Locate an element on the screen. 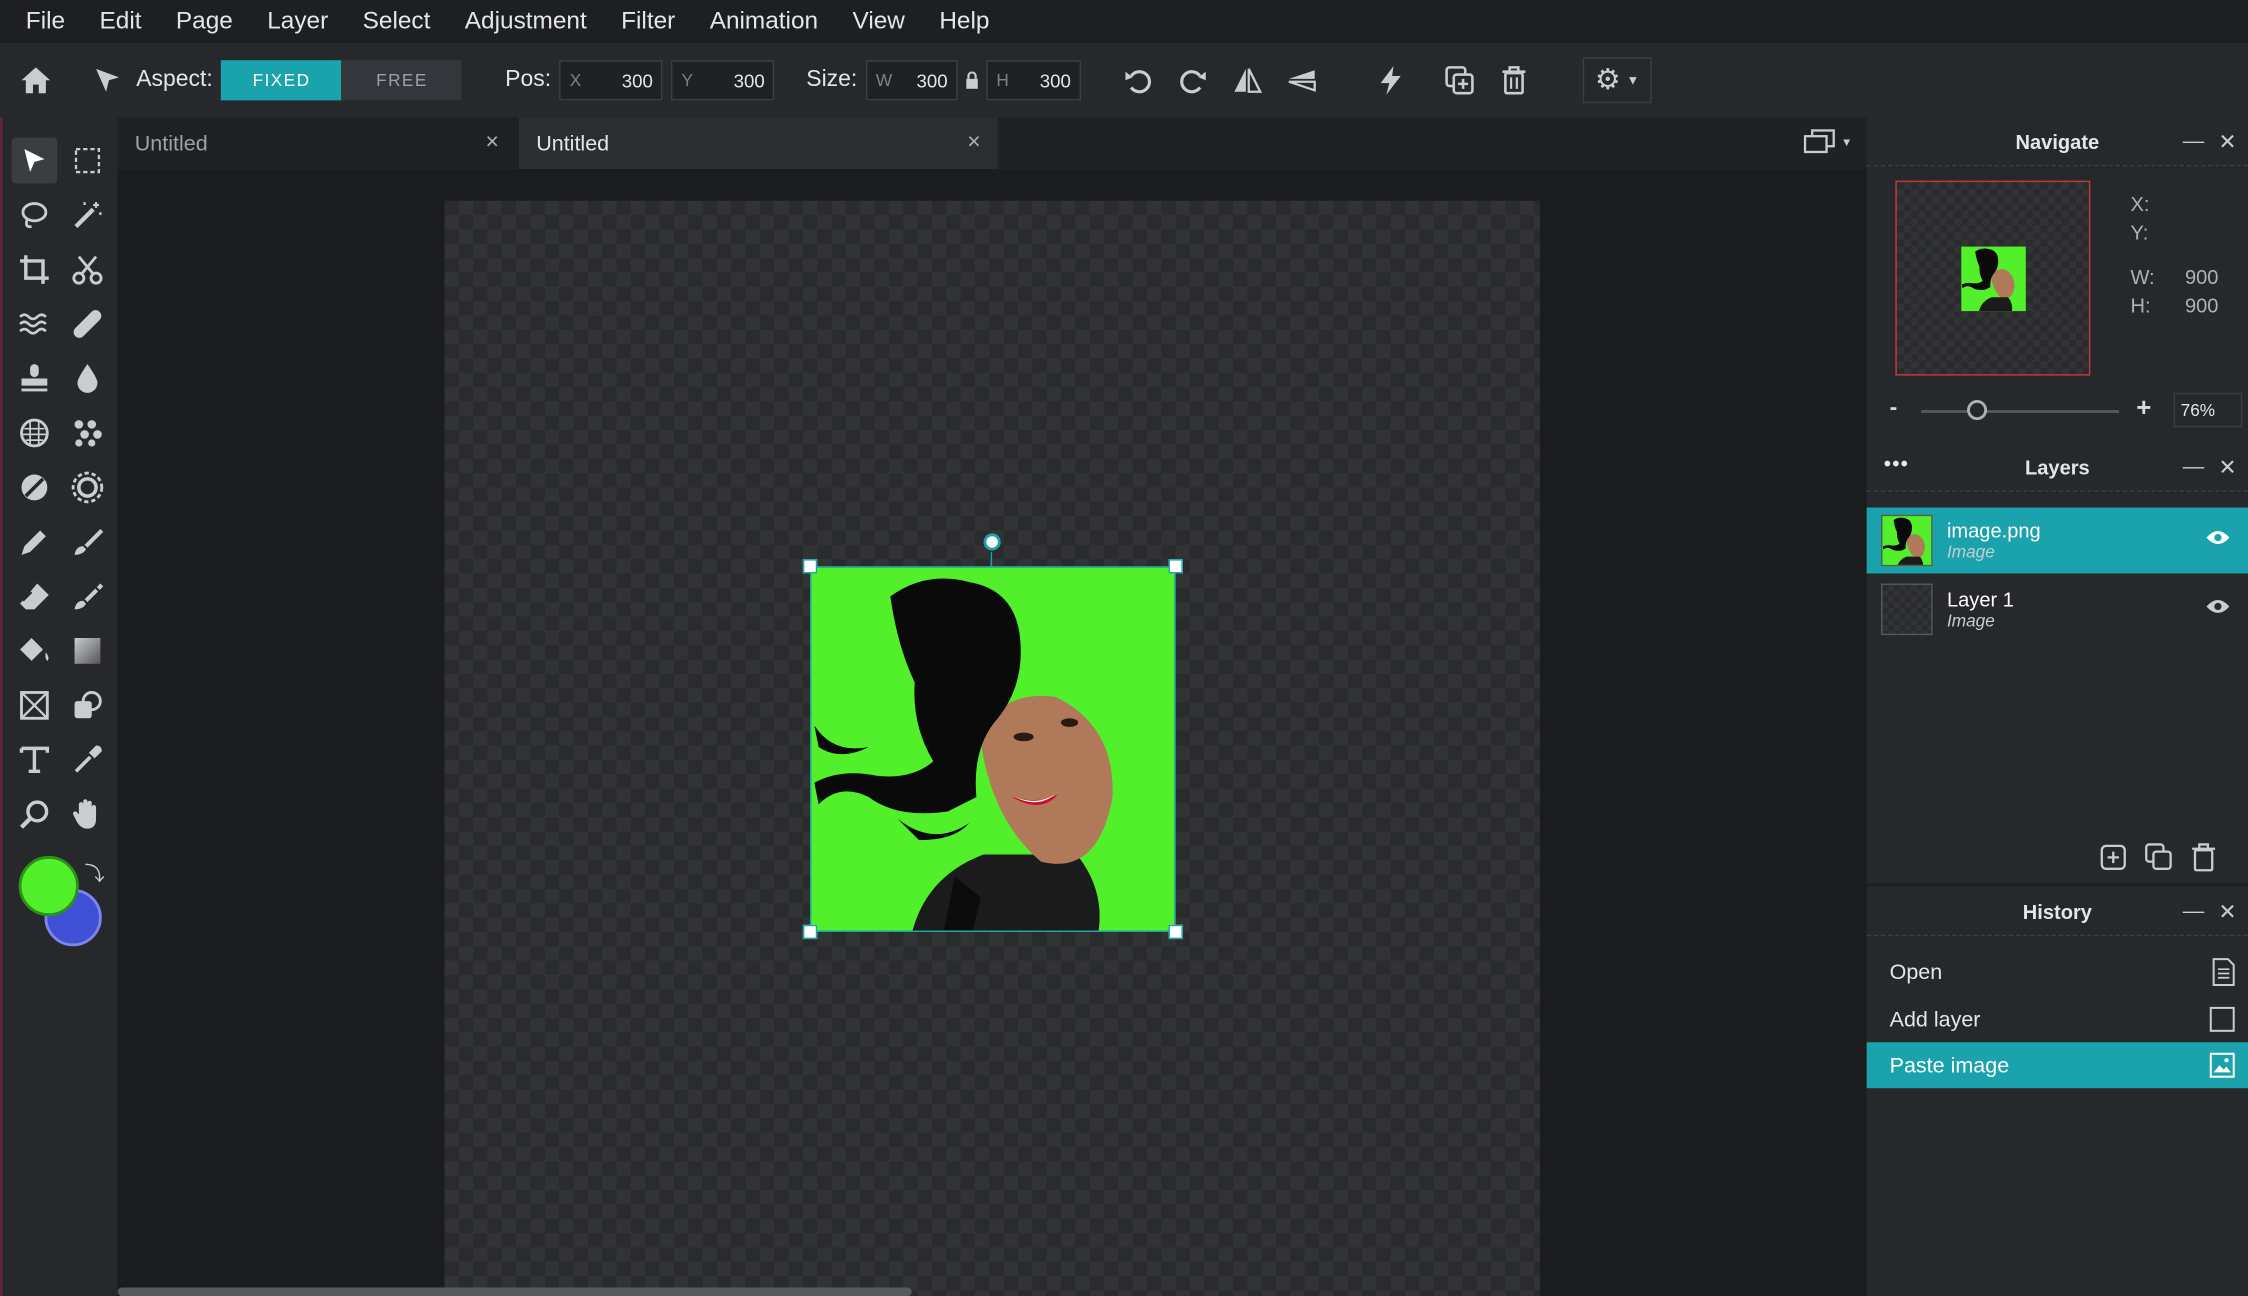 The height and width of the screenshot is (1296, 2248). menu-help: Help is located at coordinates (964, 21).